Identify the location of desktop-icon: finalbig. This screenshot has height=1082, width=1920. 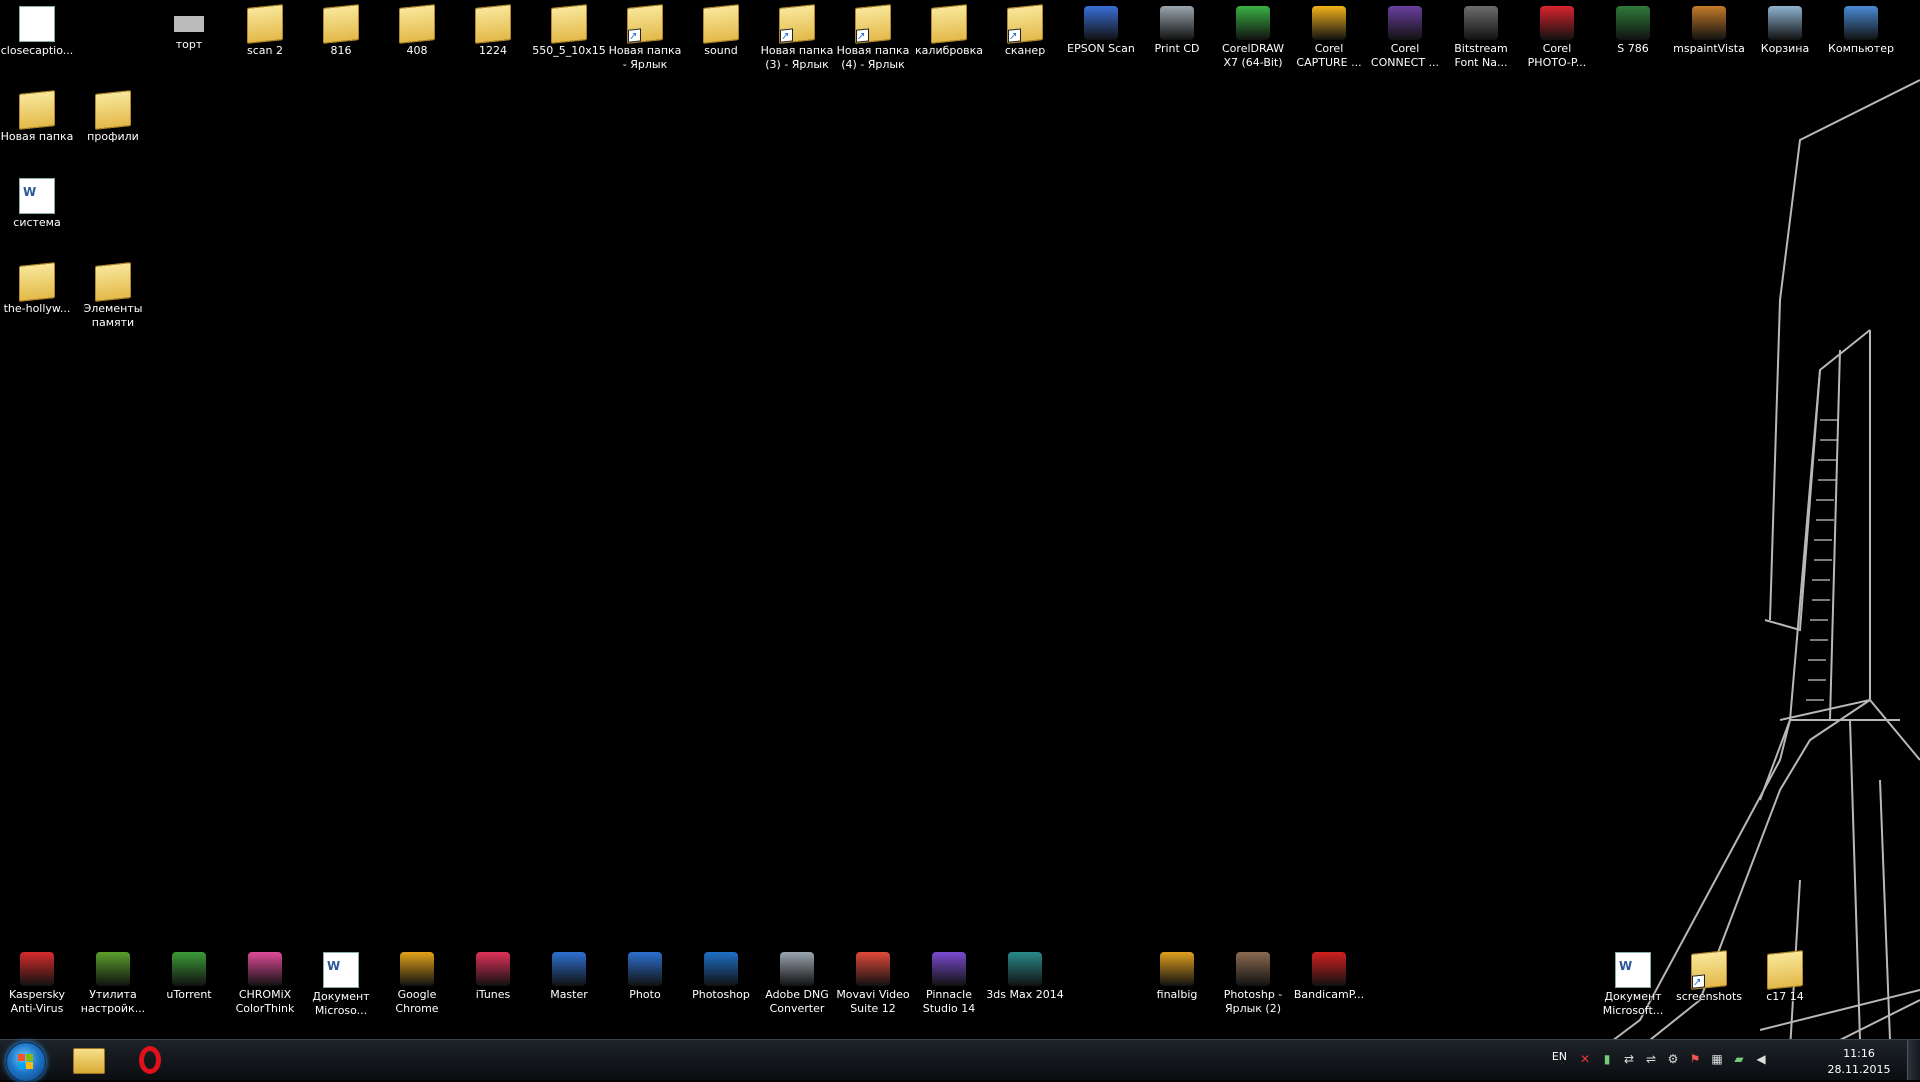
(1177, 975).